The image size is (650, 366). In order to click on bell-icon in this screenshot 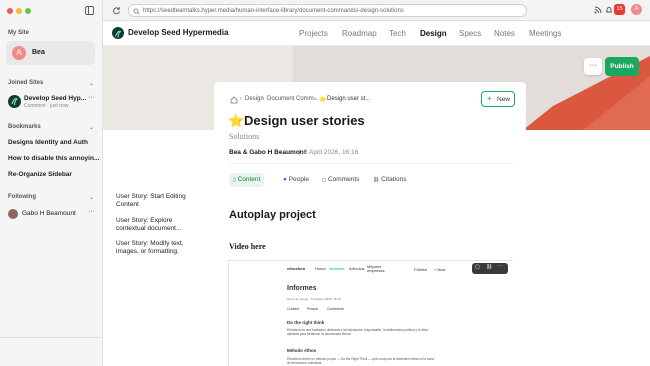, I will do `click(609, 10)`.